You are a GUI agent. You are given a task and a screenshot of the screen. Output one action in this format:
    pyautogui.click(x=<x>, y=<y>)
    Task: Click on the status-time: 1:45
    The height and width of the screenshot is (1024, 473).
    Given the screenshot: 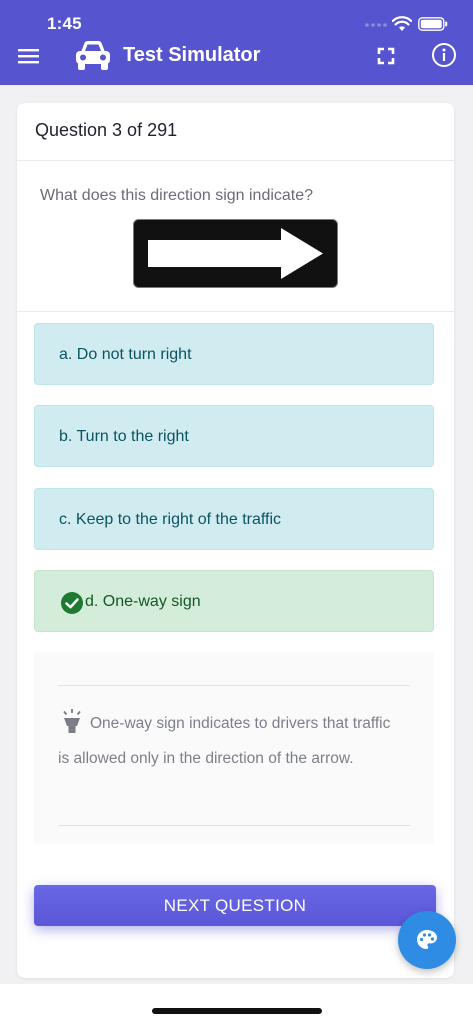 What is the action you would take?
    pyautogui.click(x=64, y=23)
    